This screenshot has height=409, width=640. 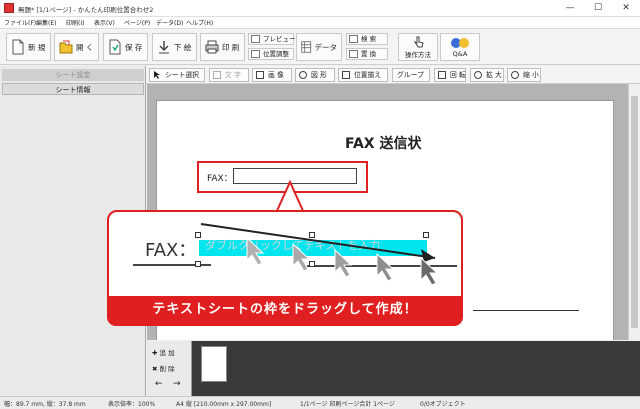 What do you see at coordinates (515, 75) in the screenshot?
I see `zoom-out-icon` at bounding box center [515, 75].